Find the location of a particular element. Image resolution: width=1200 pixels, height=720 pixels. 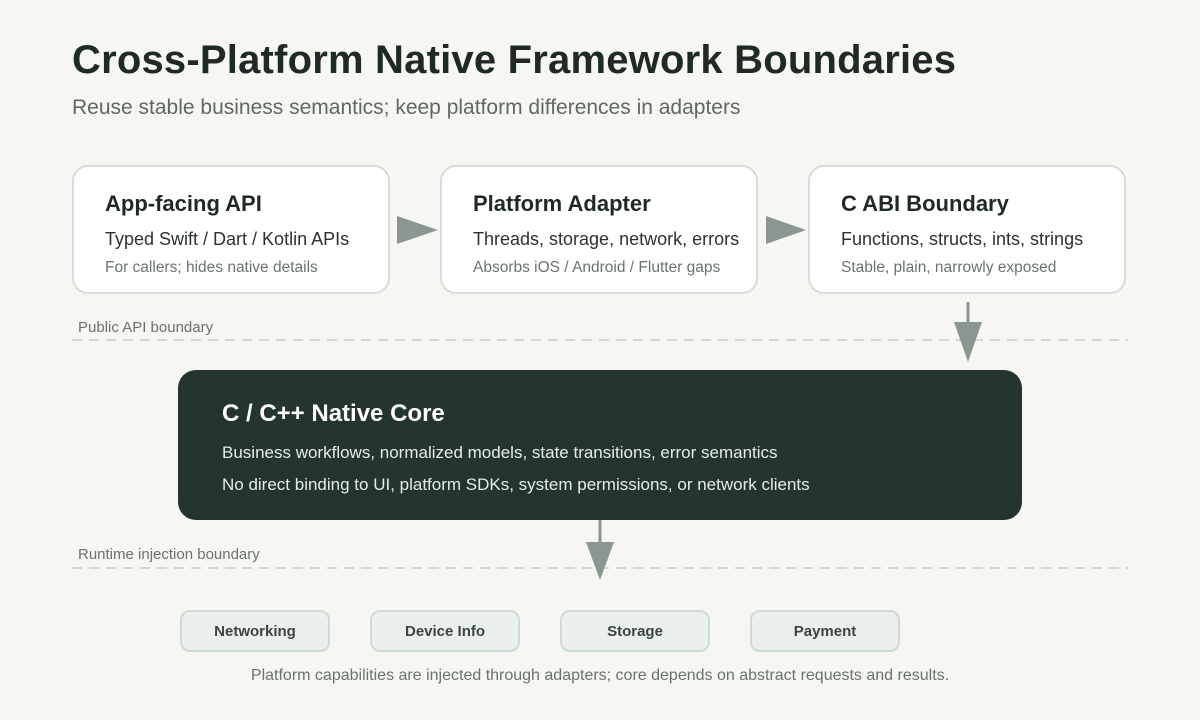

layer-description: Typed Swift / Dart / Kotlin APIs is located at coordinates (227, 239).